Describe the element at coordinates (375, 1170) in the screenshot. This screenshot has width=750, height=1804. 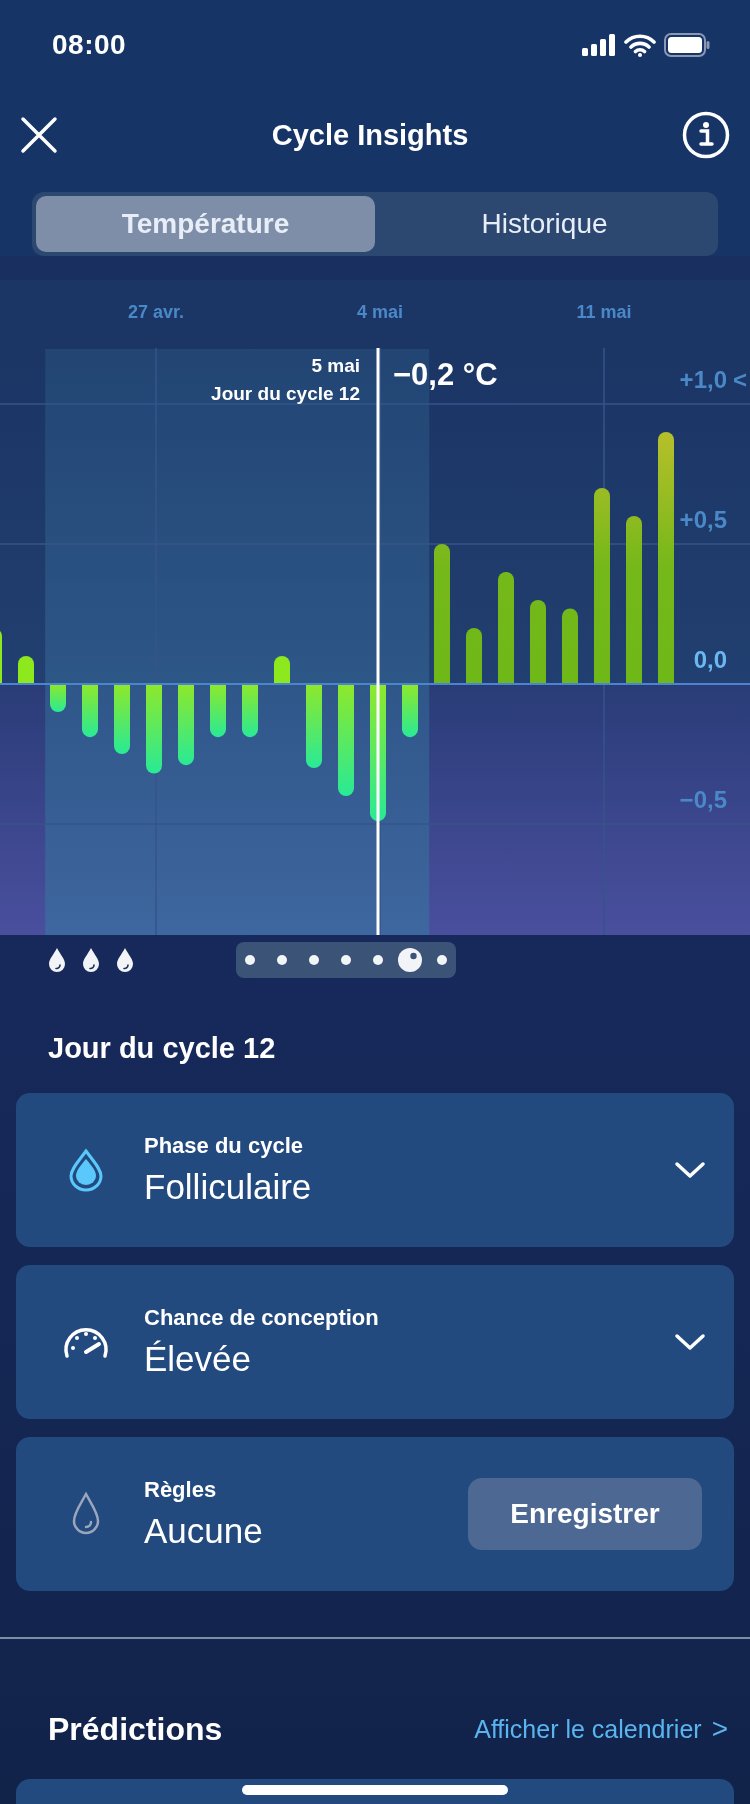
I see `info-card: Phase du cycle Folliculaire` at that location.